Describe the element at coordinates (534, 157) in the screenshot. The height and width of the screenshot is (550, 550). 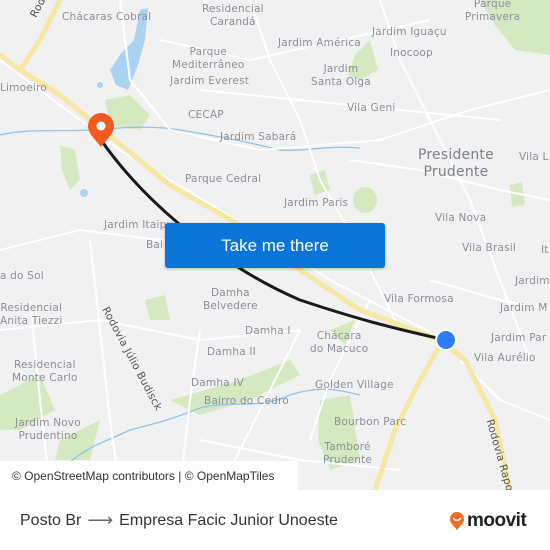
I see `map-label-vila-l: Vila L` at that location.